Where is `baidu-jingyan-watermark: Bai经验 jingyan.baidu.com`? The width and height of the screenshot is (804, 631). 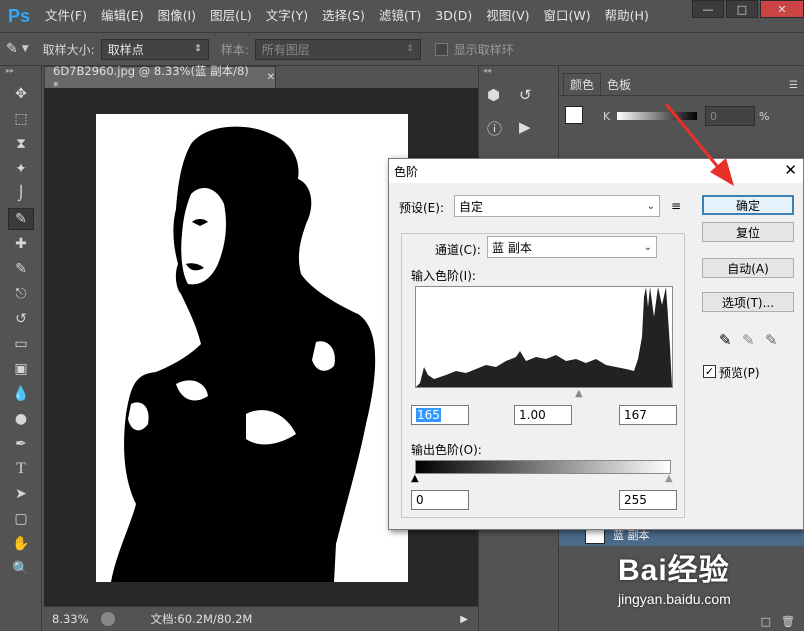
baidu-jingyan-watermark: Bai经验 jingyan.baidu.com is located at coordinates (674, 576).